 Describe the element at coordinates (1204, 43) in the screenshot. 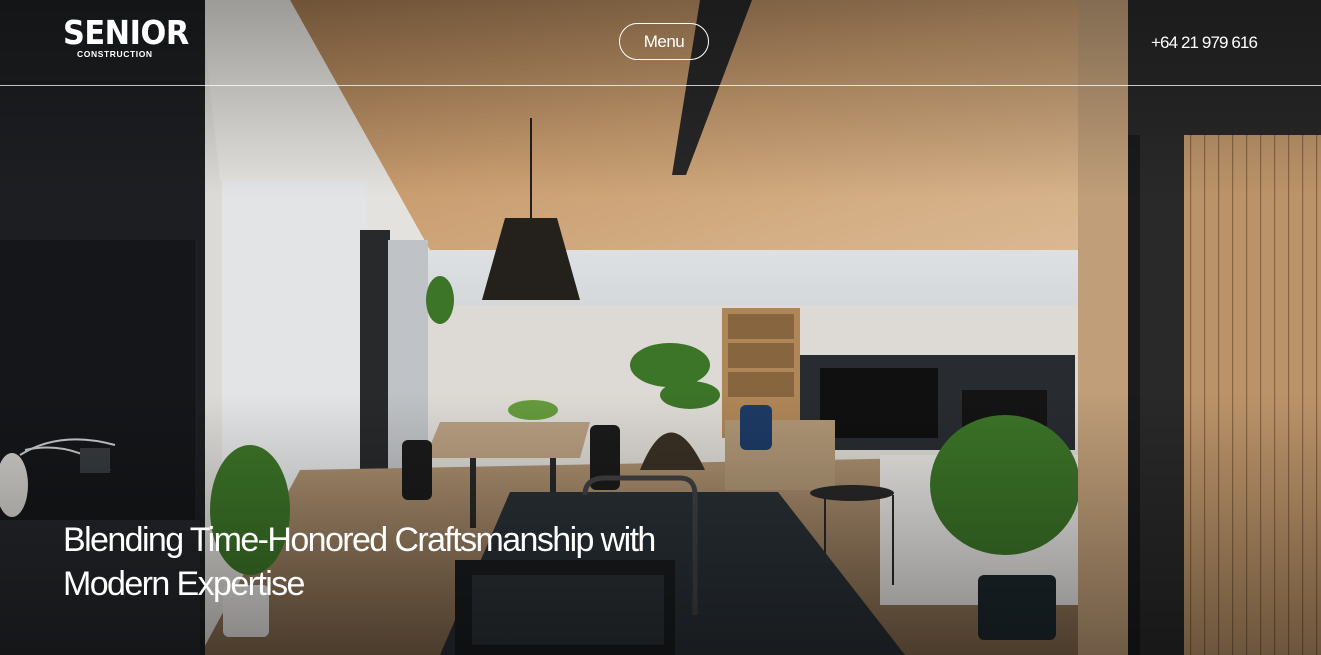

I see `phone-link: +64 21 979 616` at that location.